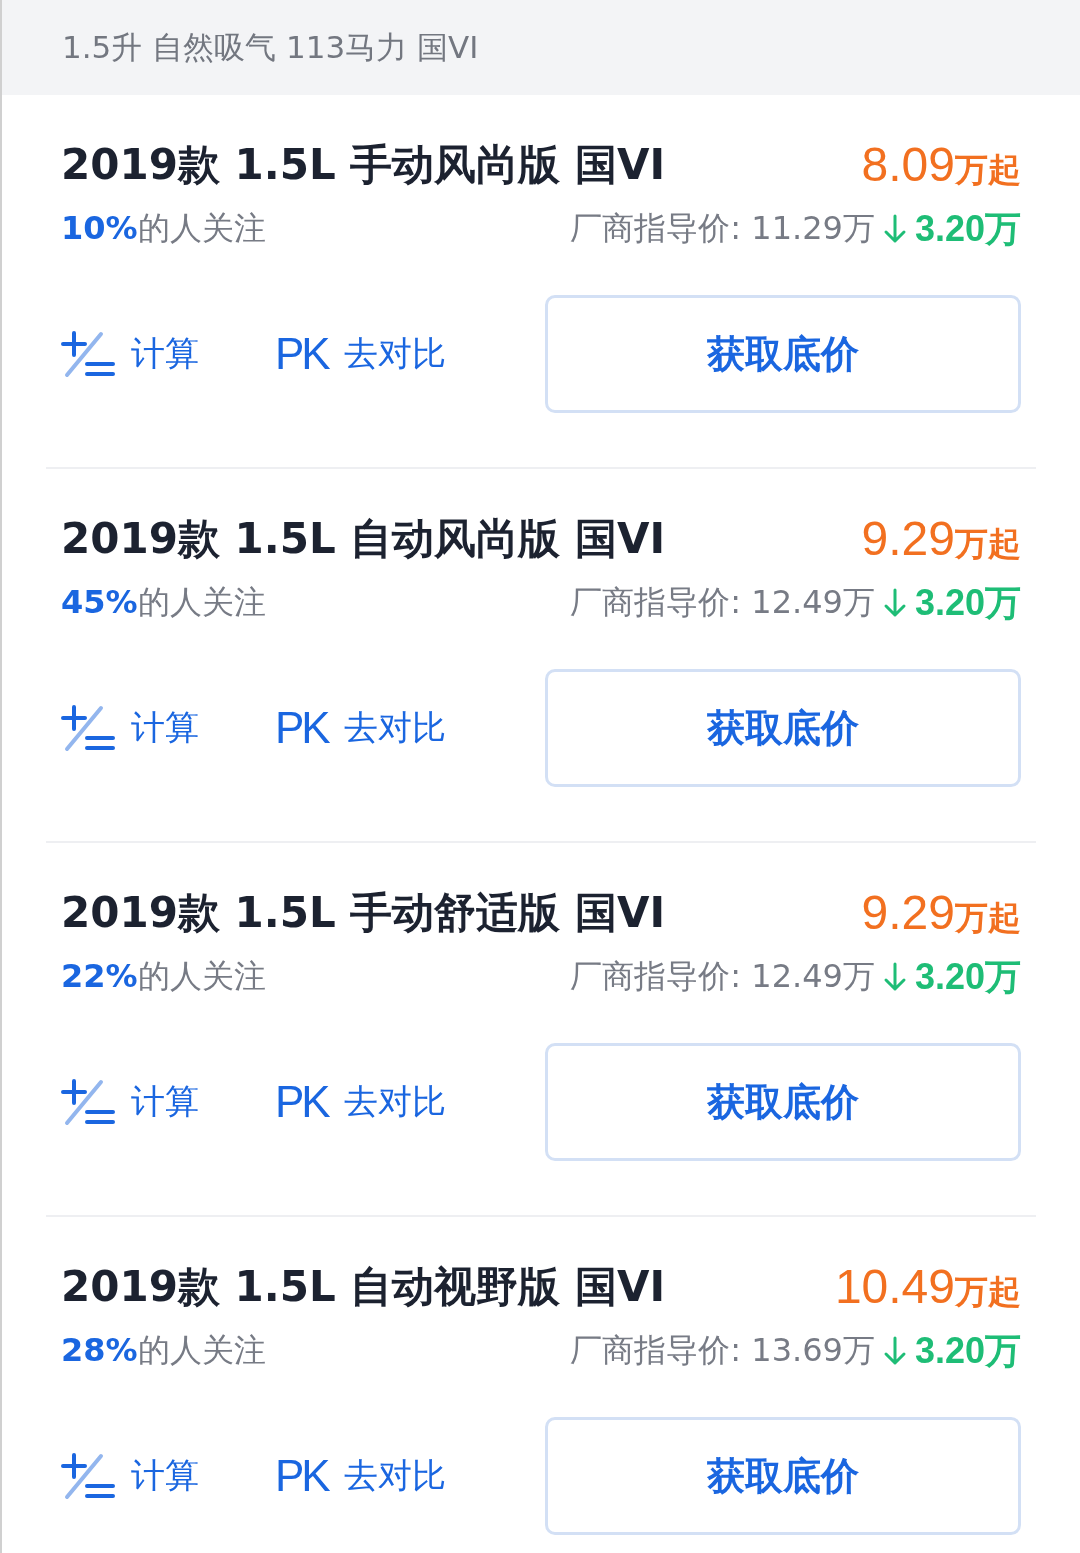 The image size is (1080, 1553). What do you see at coordinates (363, 1287) in the screenshot?
I see `trim-name: 2019款 1.5L 自动视野版 国VI` at bounding box center [363, 1287].